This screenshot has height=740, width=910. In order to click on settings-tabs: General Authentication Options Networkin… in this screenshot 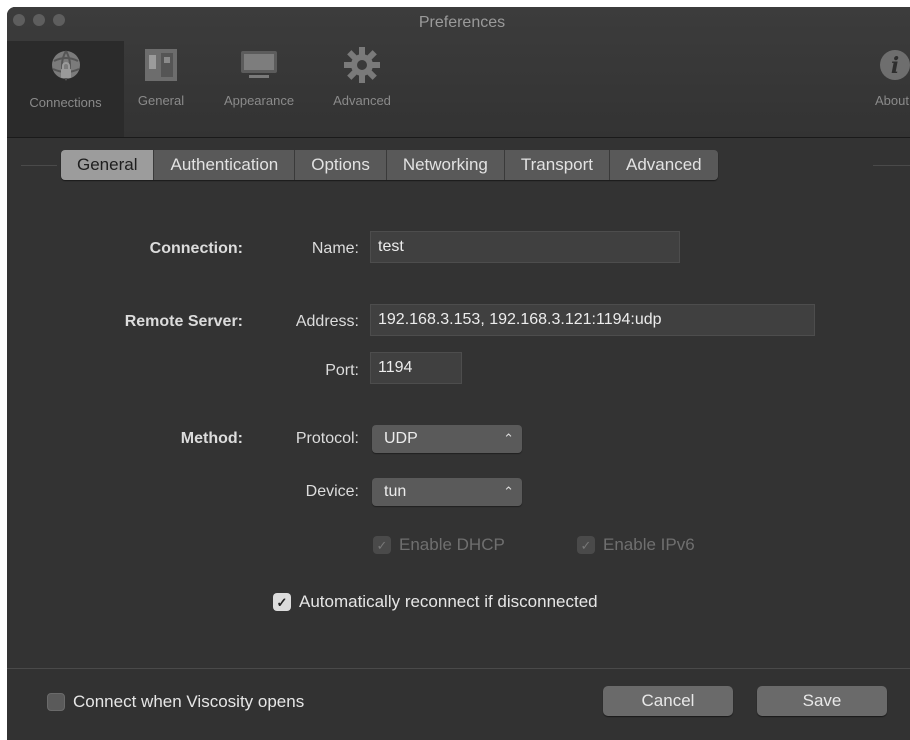, I will do `click(389, 165)`.